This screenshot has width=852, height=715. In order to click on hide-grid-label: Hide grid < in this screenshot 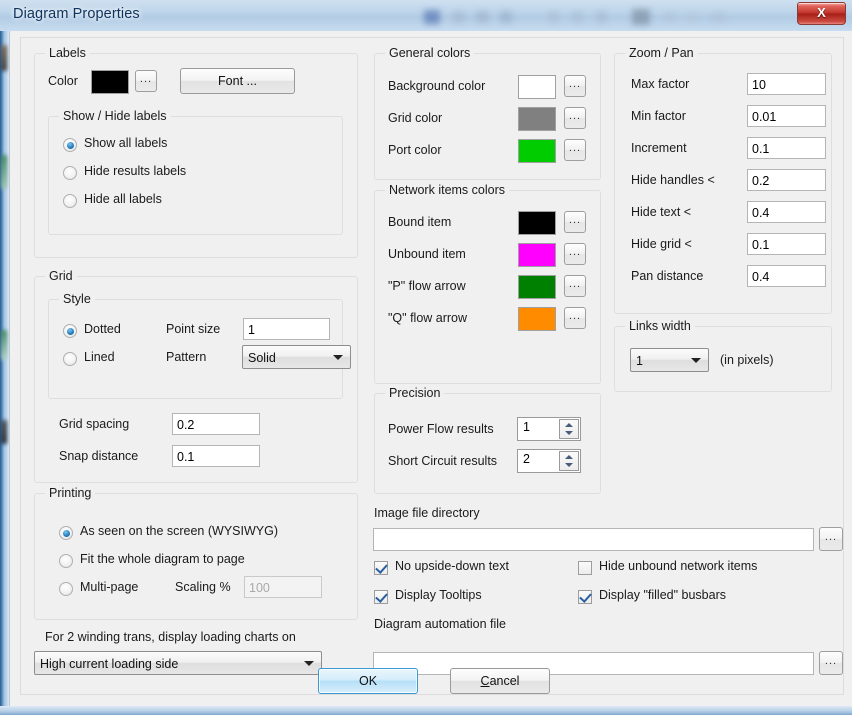, I will do `click(661, 244)`.